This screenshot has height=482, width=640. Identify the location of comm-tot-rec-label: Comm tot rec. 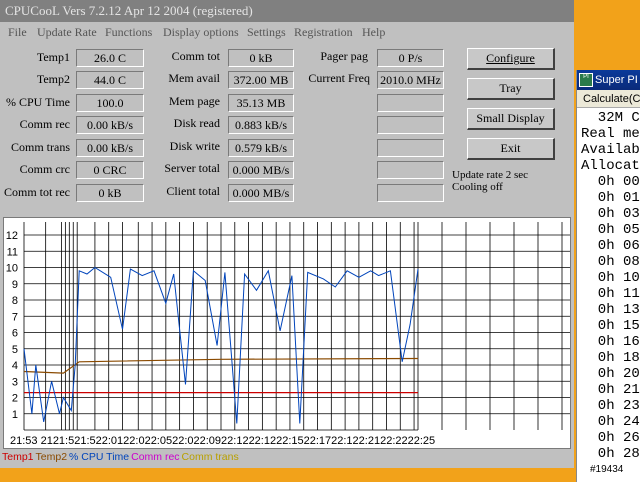
(37, 192).